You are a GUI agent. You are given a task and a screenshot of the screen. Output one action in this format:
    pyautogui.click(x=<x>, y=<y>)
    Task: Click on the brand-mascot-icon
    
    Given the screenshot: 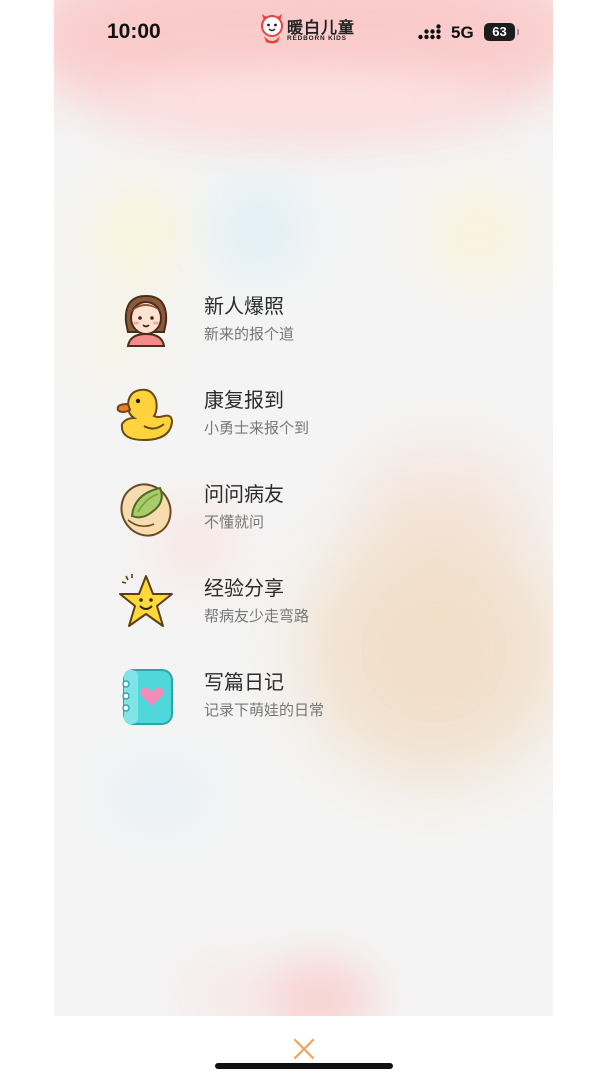 What is the action you would take?
    pyautogui.click(x=272, y=29)
    